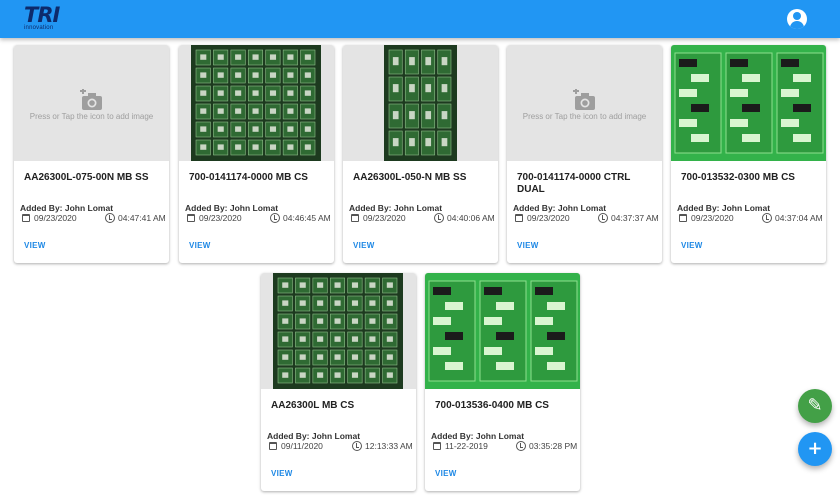 Image resolution: width=840 pixels, height=495 pixels. I want to click on app-bar: TRI innovation, so click(420, 19).